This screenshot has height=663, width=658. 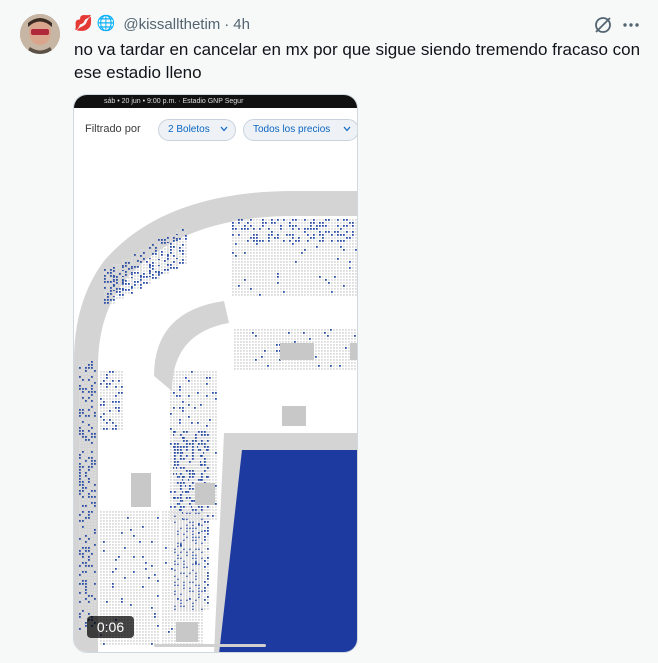 What do you see at coordinates (83, 23) in the screenshot?
I see `kiss-emoji: 💋` at bounding box center [83, 23].